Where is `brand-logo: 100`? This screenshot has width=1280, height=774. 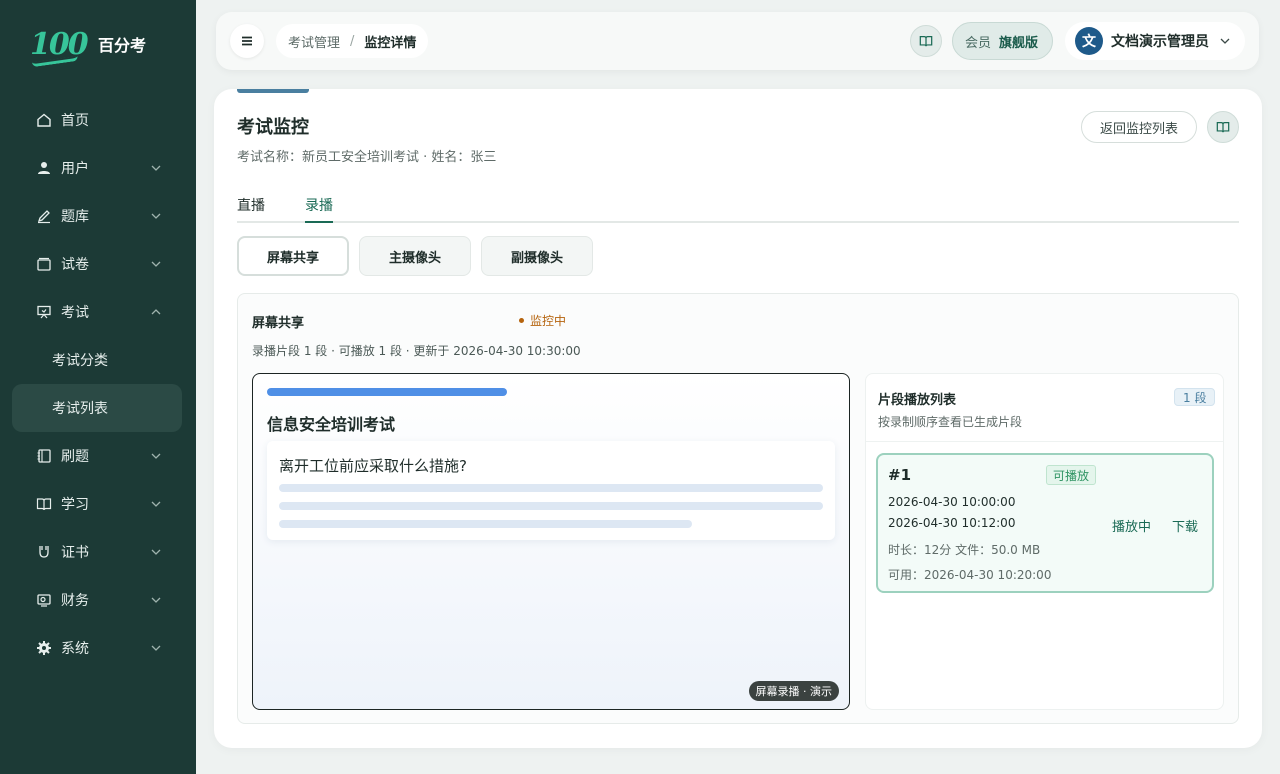
brand-logo: 100 is located at coordinates (59, 46).